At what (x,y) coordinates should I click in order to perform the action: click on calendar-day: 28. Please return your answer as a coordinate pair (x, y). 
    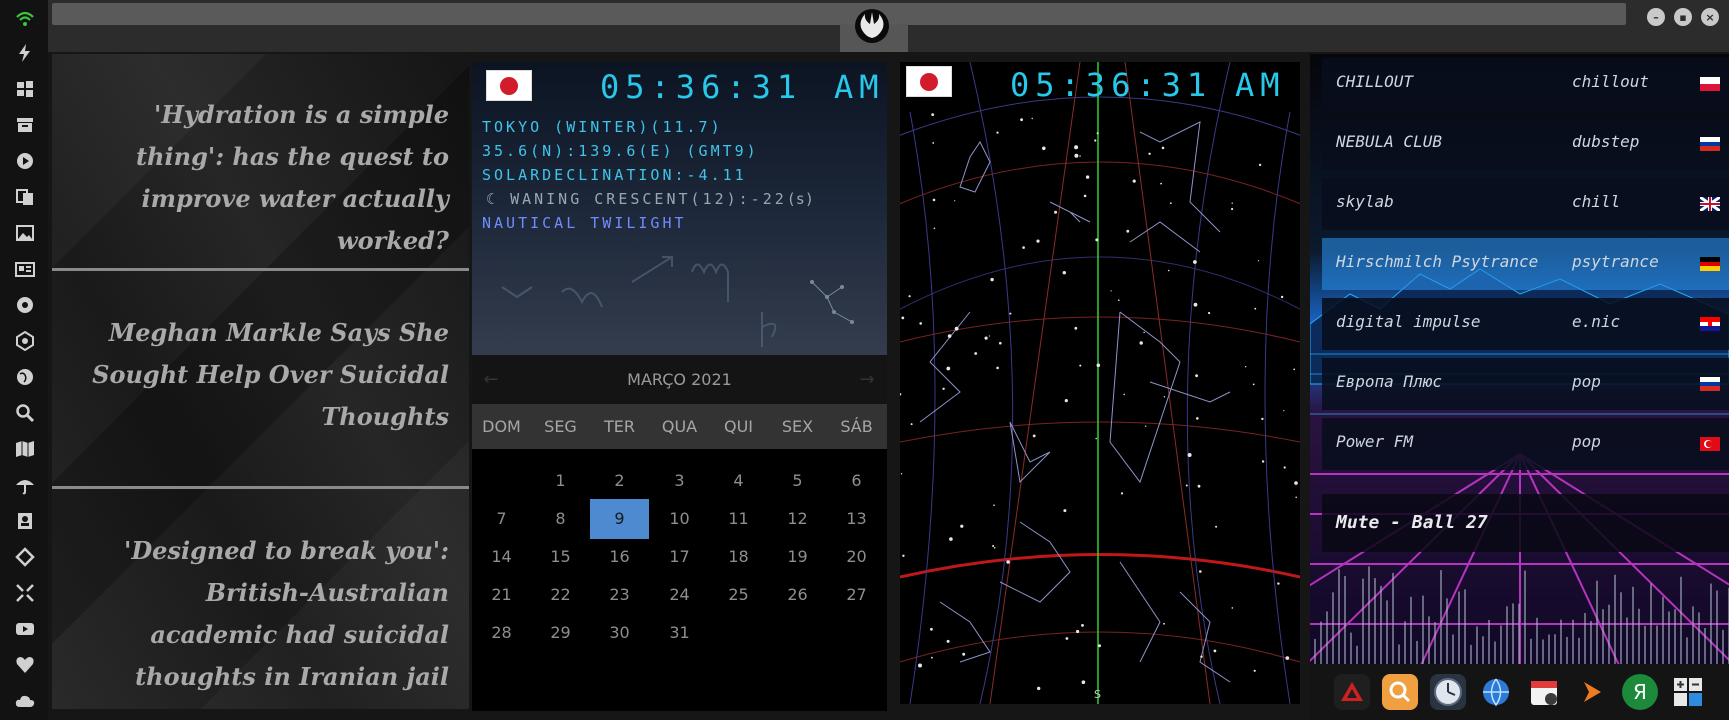
    Looking at the image, I should click on (501, 633).